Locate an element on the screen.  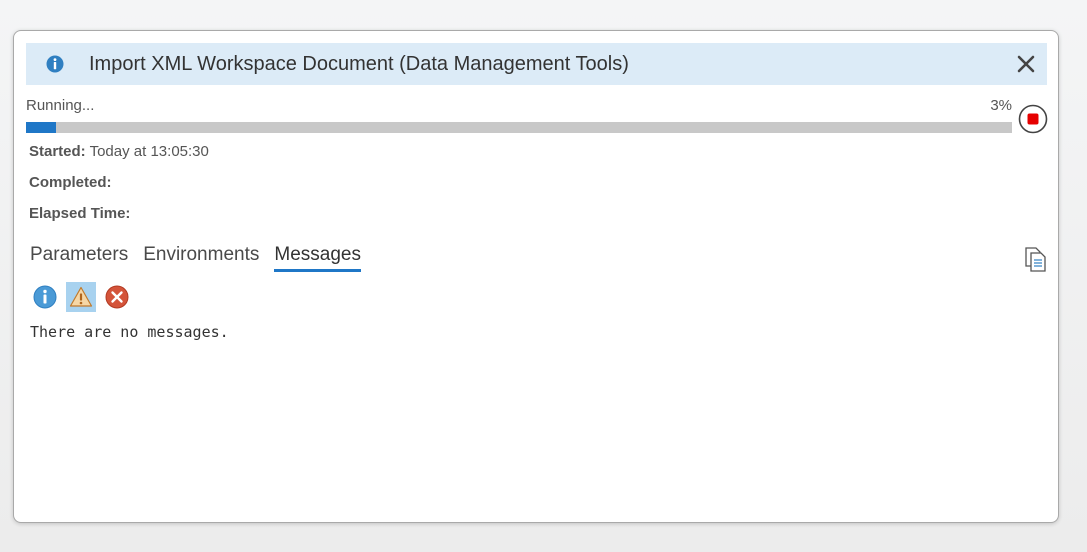
stop-icon is located at coordinates (1033, 119).